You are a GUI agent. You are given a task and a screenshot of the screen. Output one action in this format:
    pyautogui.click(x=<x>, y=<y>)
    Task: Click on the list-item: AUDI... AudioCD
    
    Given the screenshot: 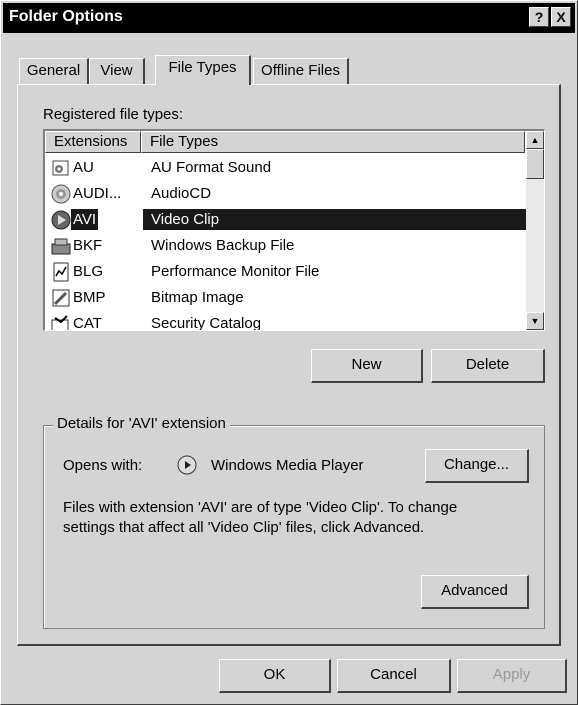 What is the action you would take?
    pyautogui.click(x=285, y=194)
    